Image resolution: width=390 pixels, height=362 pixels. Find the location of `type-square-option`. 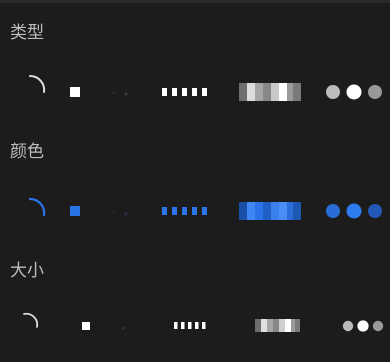

type-square-option is located at coordinates (75, 92).